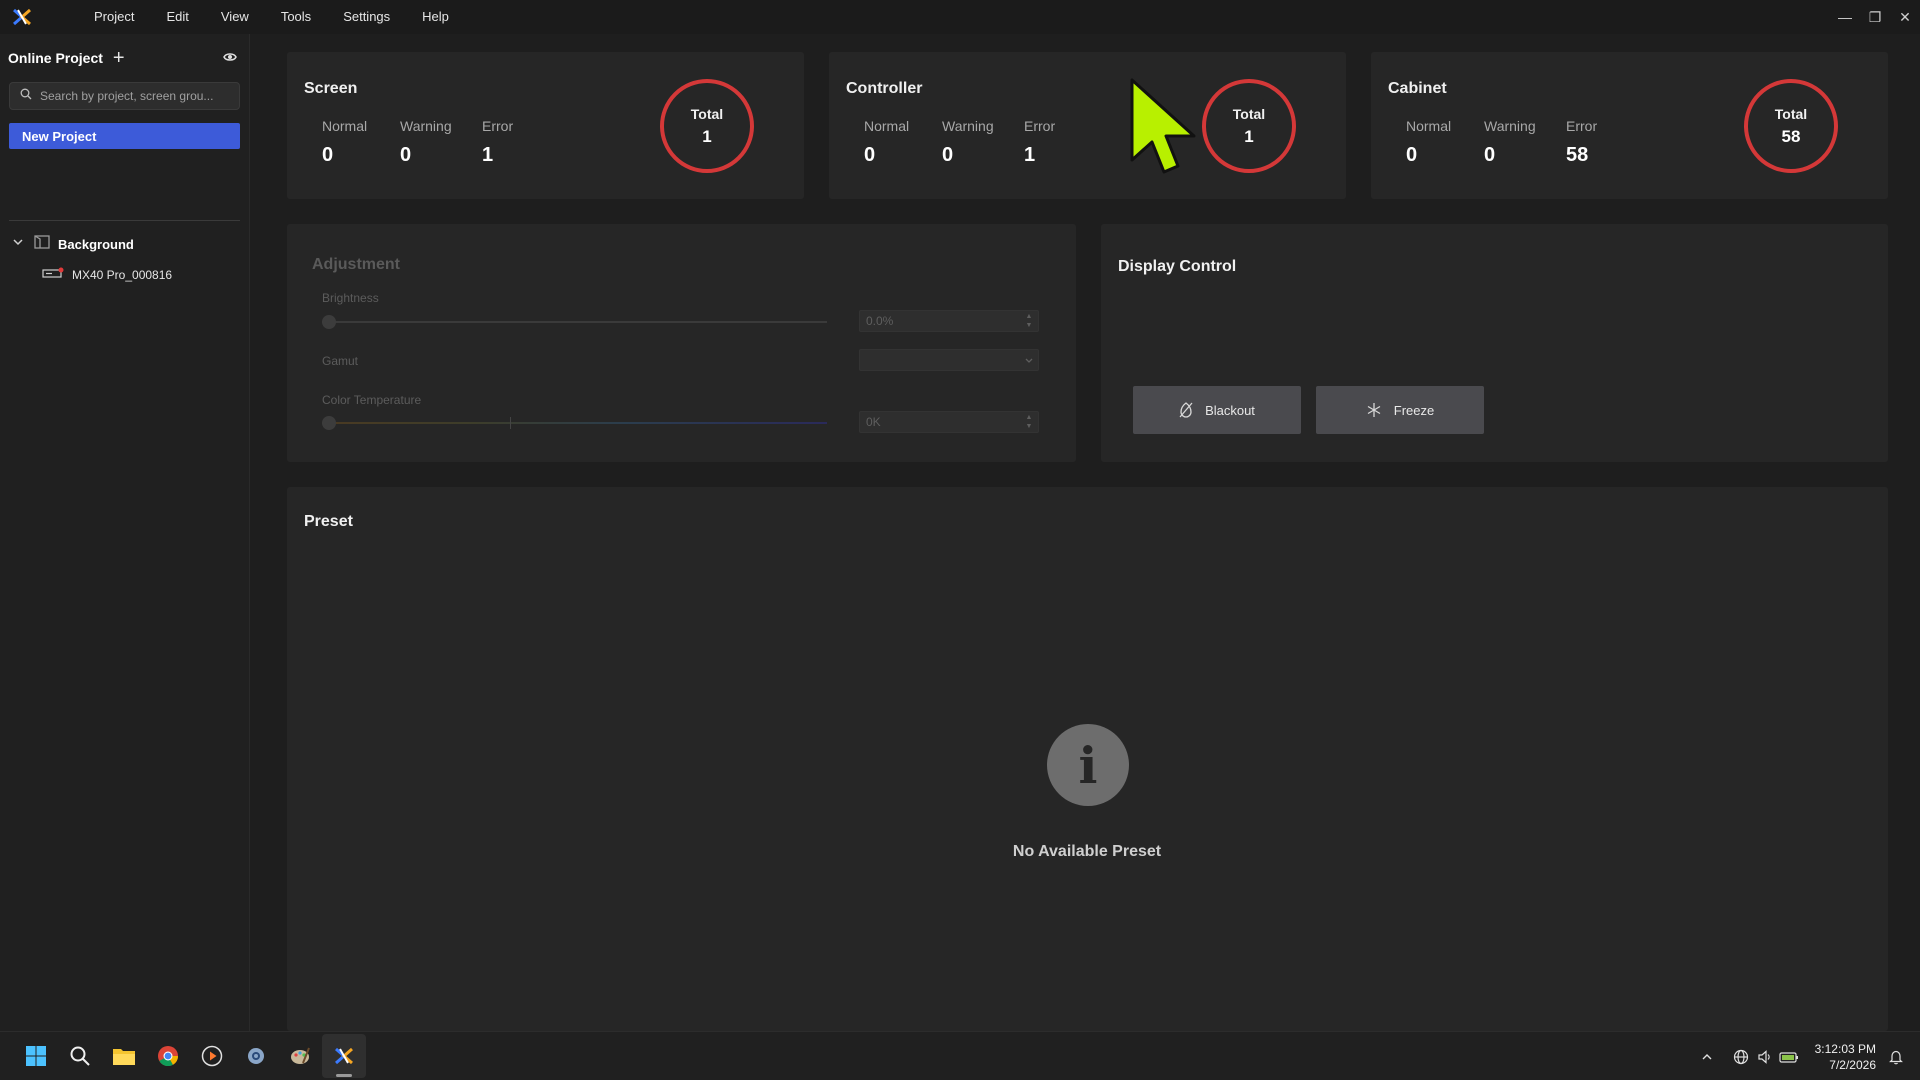  I want to click on screen-status-panel: Screen Normal 0 Warning 0 Error 1 Total 1, so click(545, 125).